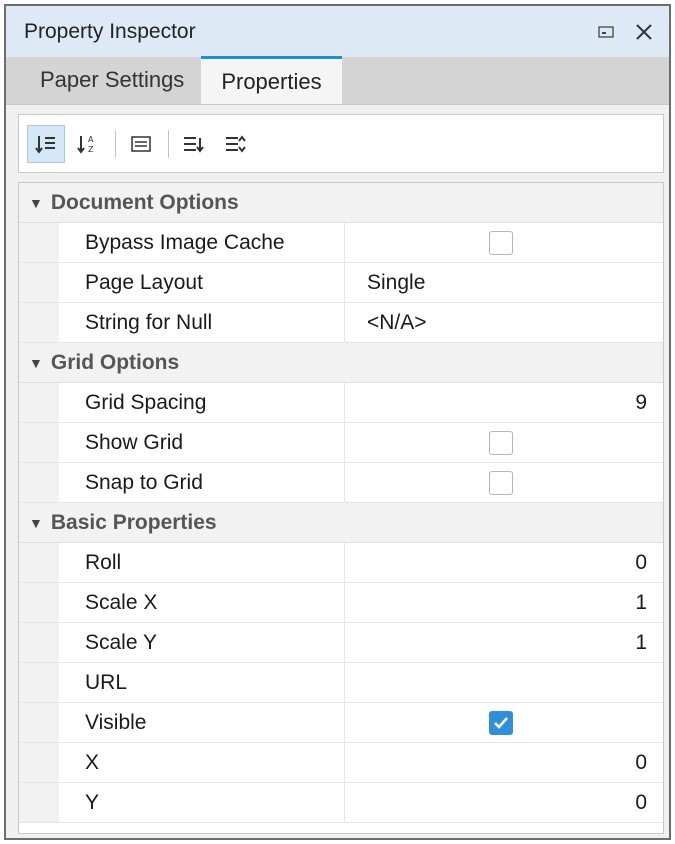 This screenshot has width=675, height=844. Describe the element at coordinates (202, 722) in the screenshot. I see `property-name: Visible` at that location.